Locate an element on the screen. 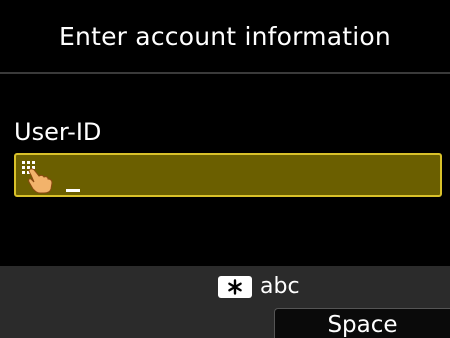 This screenshot has width=450, height=338. input-mode-label: abc is located at coordinates (280, 286).